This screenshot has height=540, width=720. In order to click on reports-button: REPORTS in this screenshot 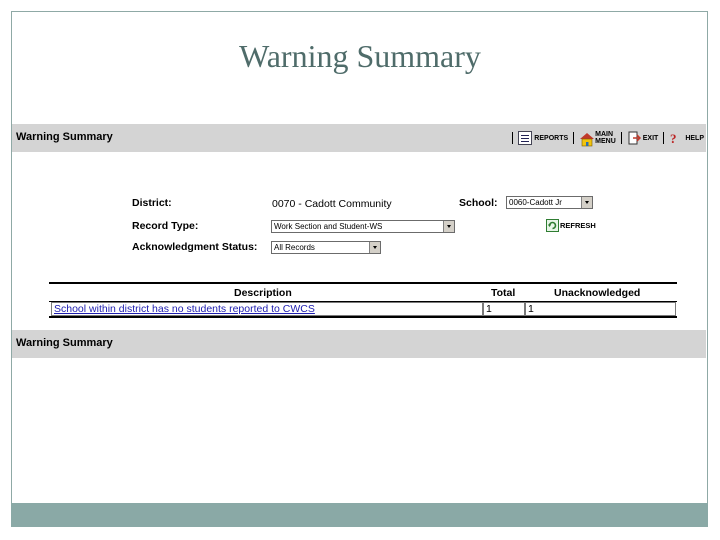, I will do `click(543, 138)`.